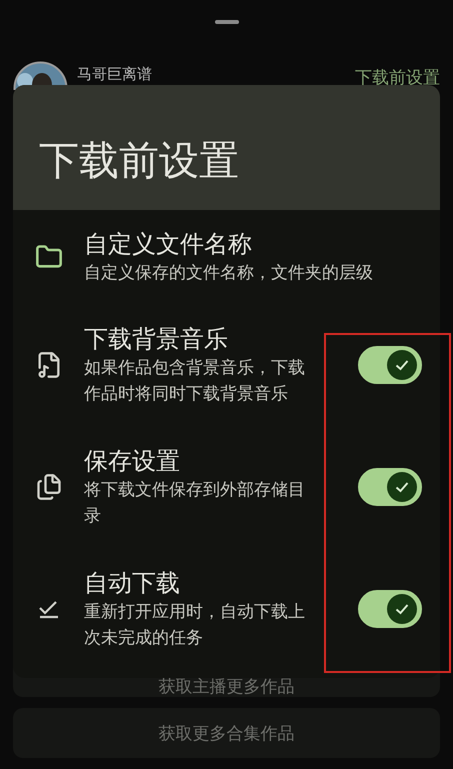  Describe the element at coordinates (397, 77) in the screenshot. I see `settings-link: 下载前设置` at that location.